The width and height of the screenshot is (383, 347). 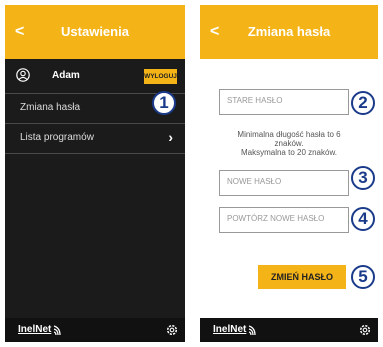 I want to click on password-rules-line: Maksymalna to 20 znaków., so click(x=289, y=152).